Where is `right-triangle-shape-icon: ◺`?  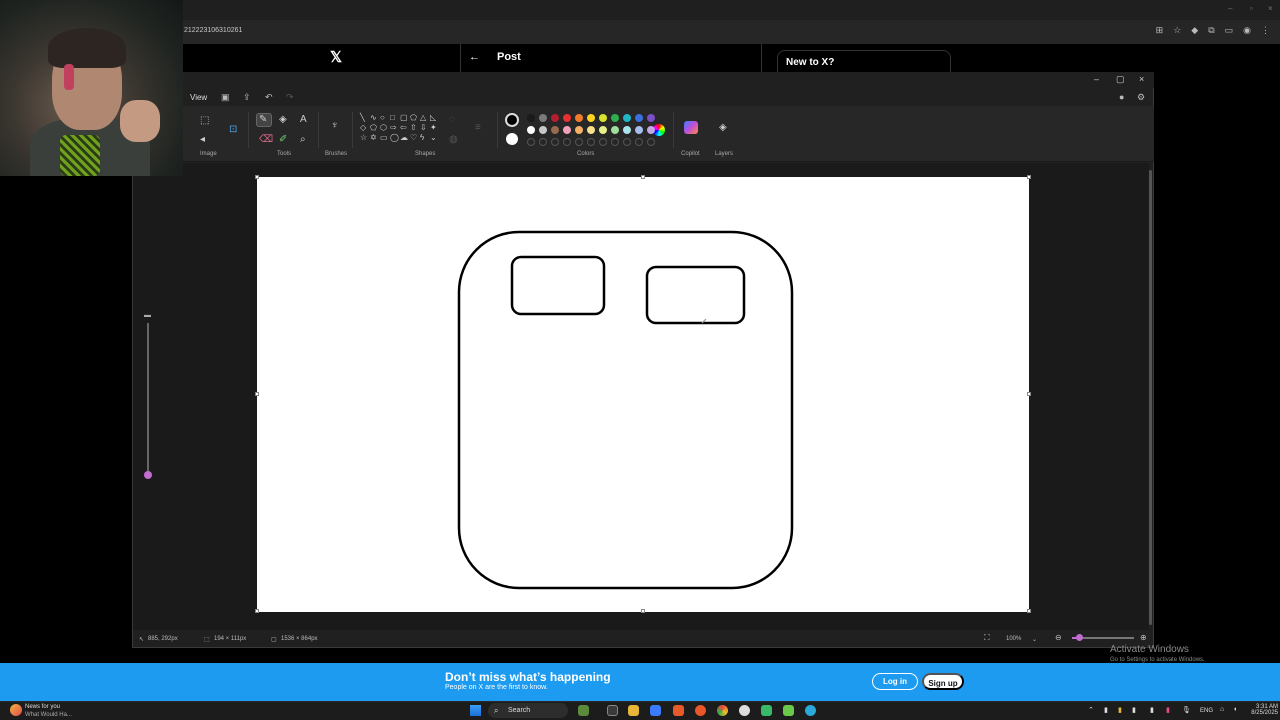
right-triangle-shape-icon: ◺ is located at coordinates (435, 117).